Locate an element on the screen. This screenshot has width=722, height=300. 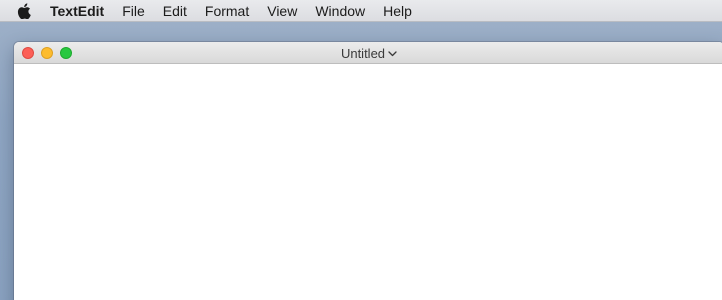
menu-help: Help is located at coordinates (397, 11).